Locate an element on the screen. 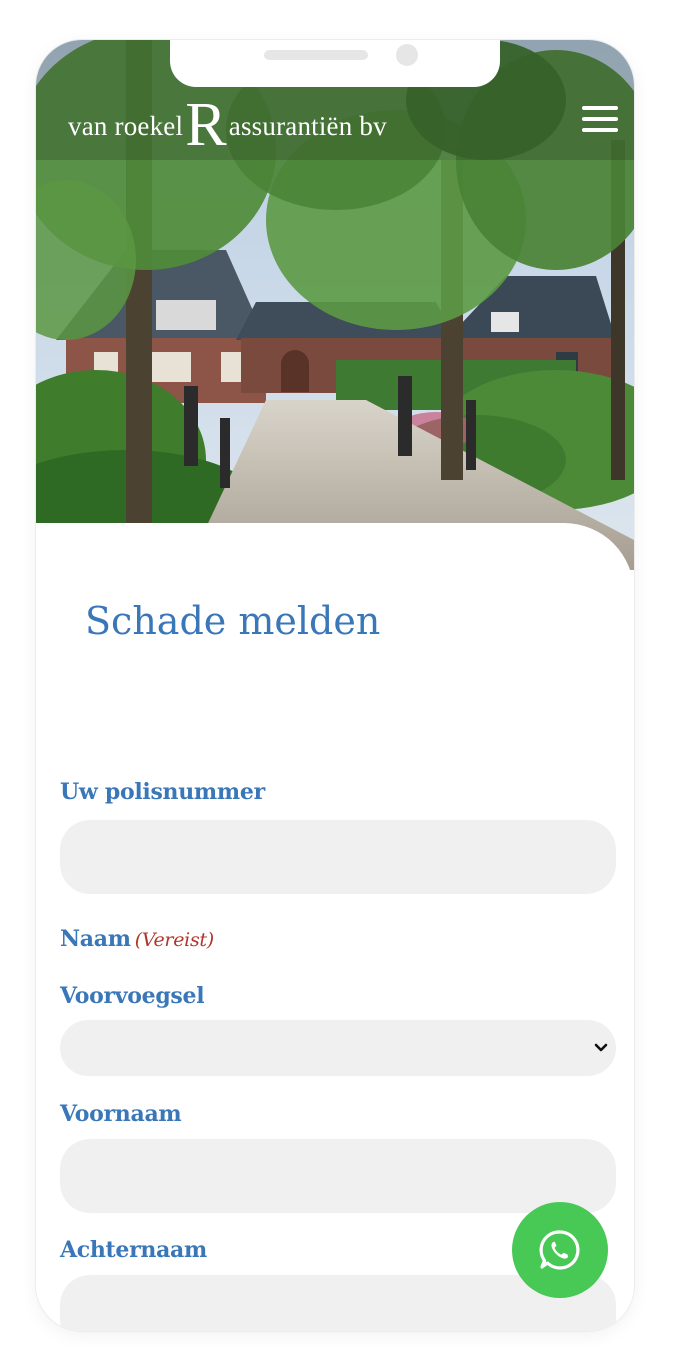 Image resolution: width=682 pixels, height=1371 pixels. brand-logo: van roekel R assurantiën bv is located at coordinates (227, 125).